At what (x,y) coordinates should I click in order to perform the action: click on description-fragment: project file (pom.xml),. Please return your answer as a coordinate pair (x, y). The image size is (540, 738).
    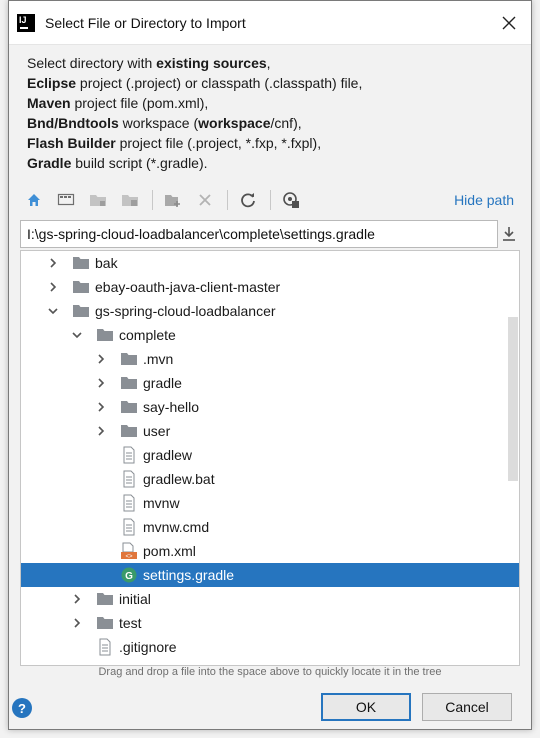
    Looking at the image, I should click on (139, 103).